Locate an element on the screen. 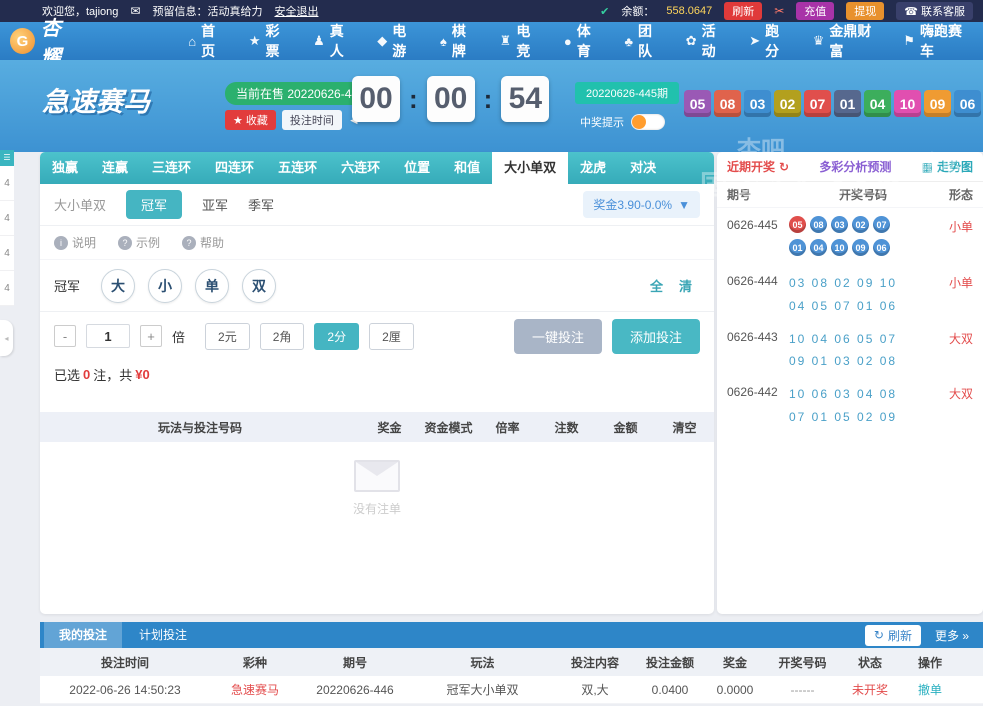  empty-text: 没有注单 is located at coordinates (376, 509).